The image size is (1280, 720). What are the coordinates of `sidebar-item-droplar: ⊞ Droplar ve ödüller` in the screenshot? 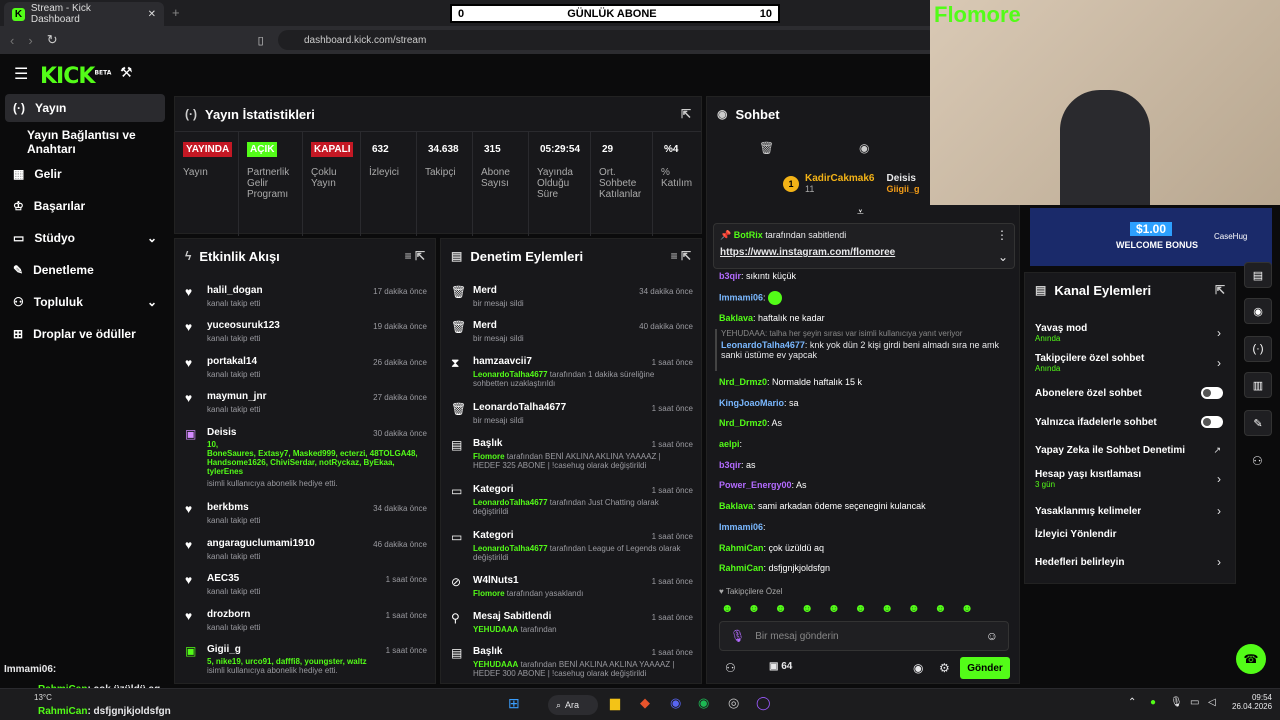 It's located at (85, 334).